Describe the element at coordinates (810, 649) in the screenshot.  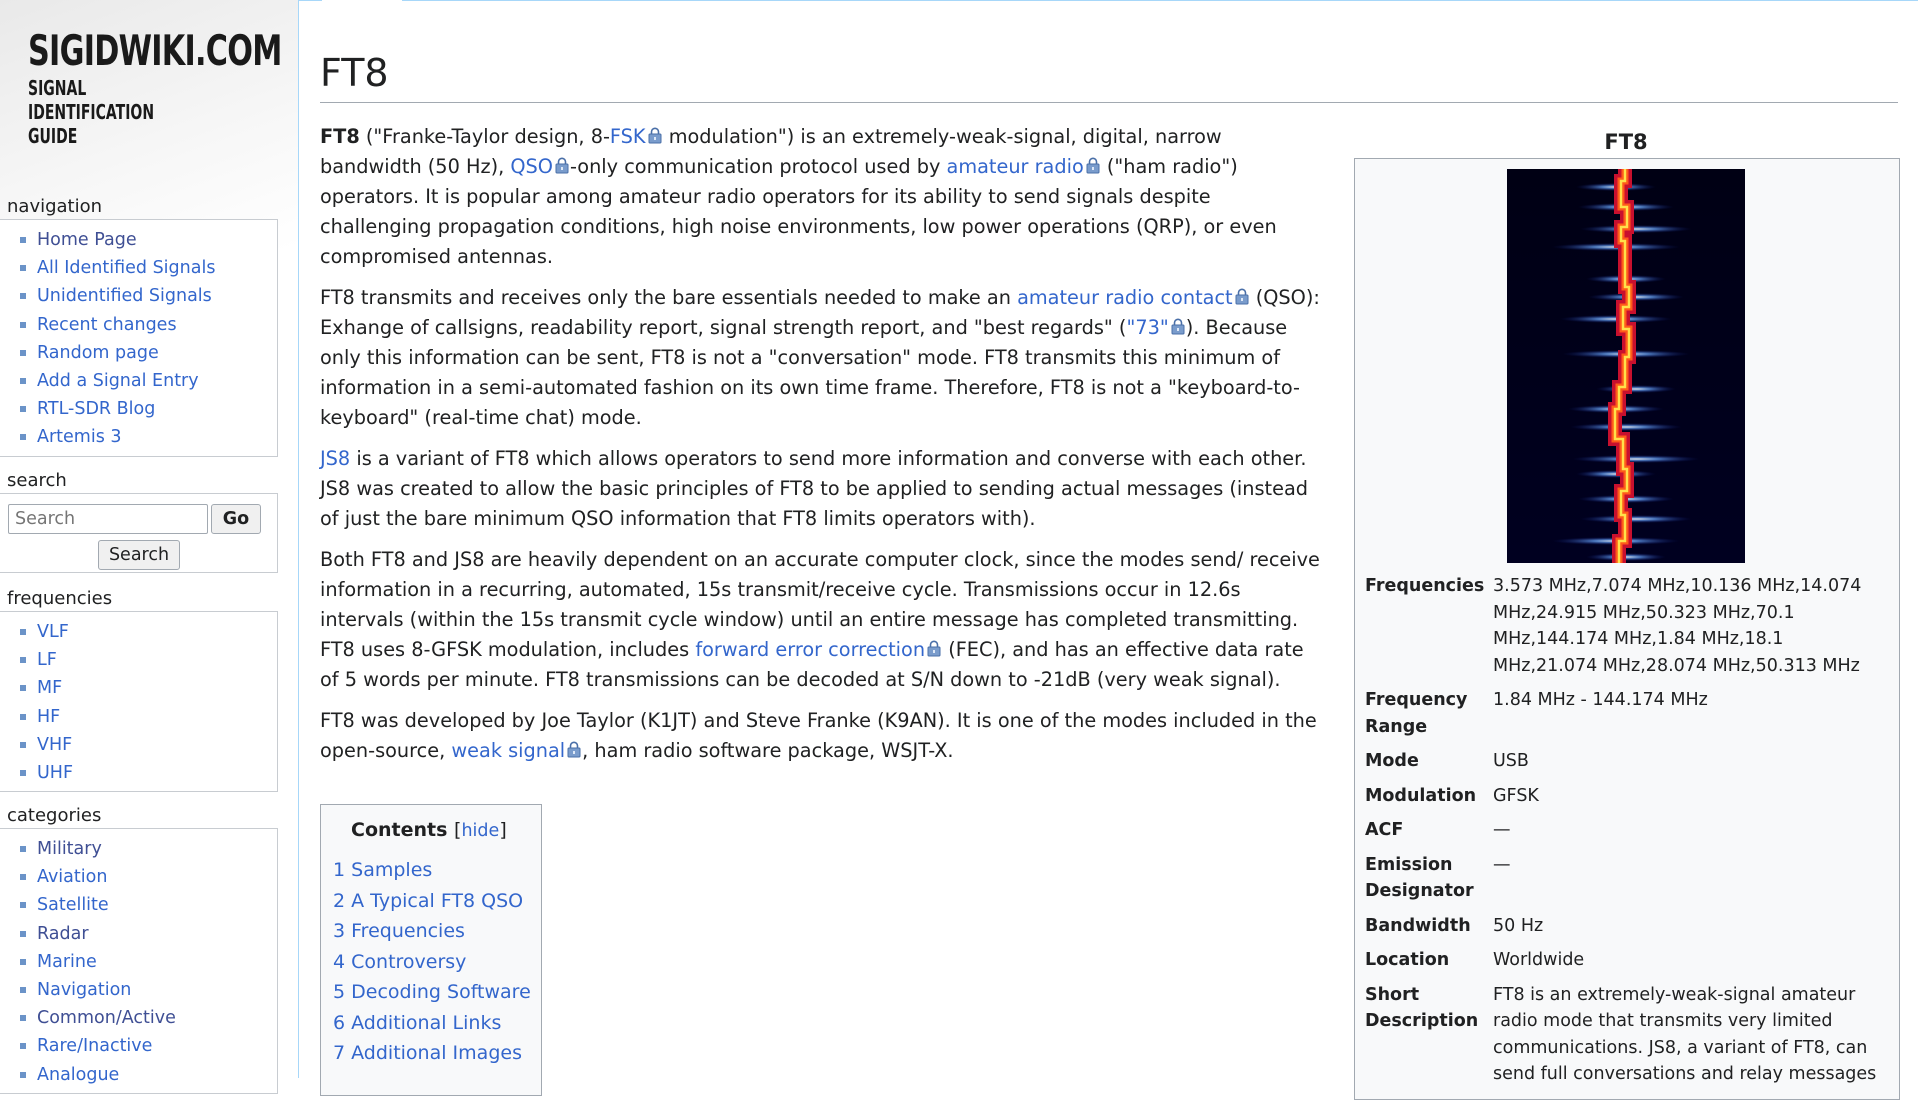
I see `link-forward-error-correction: forward error correction` at that location.